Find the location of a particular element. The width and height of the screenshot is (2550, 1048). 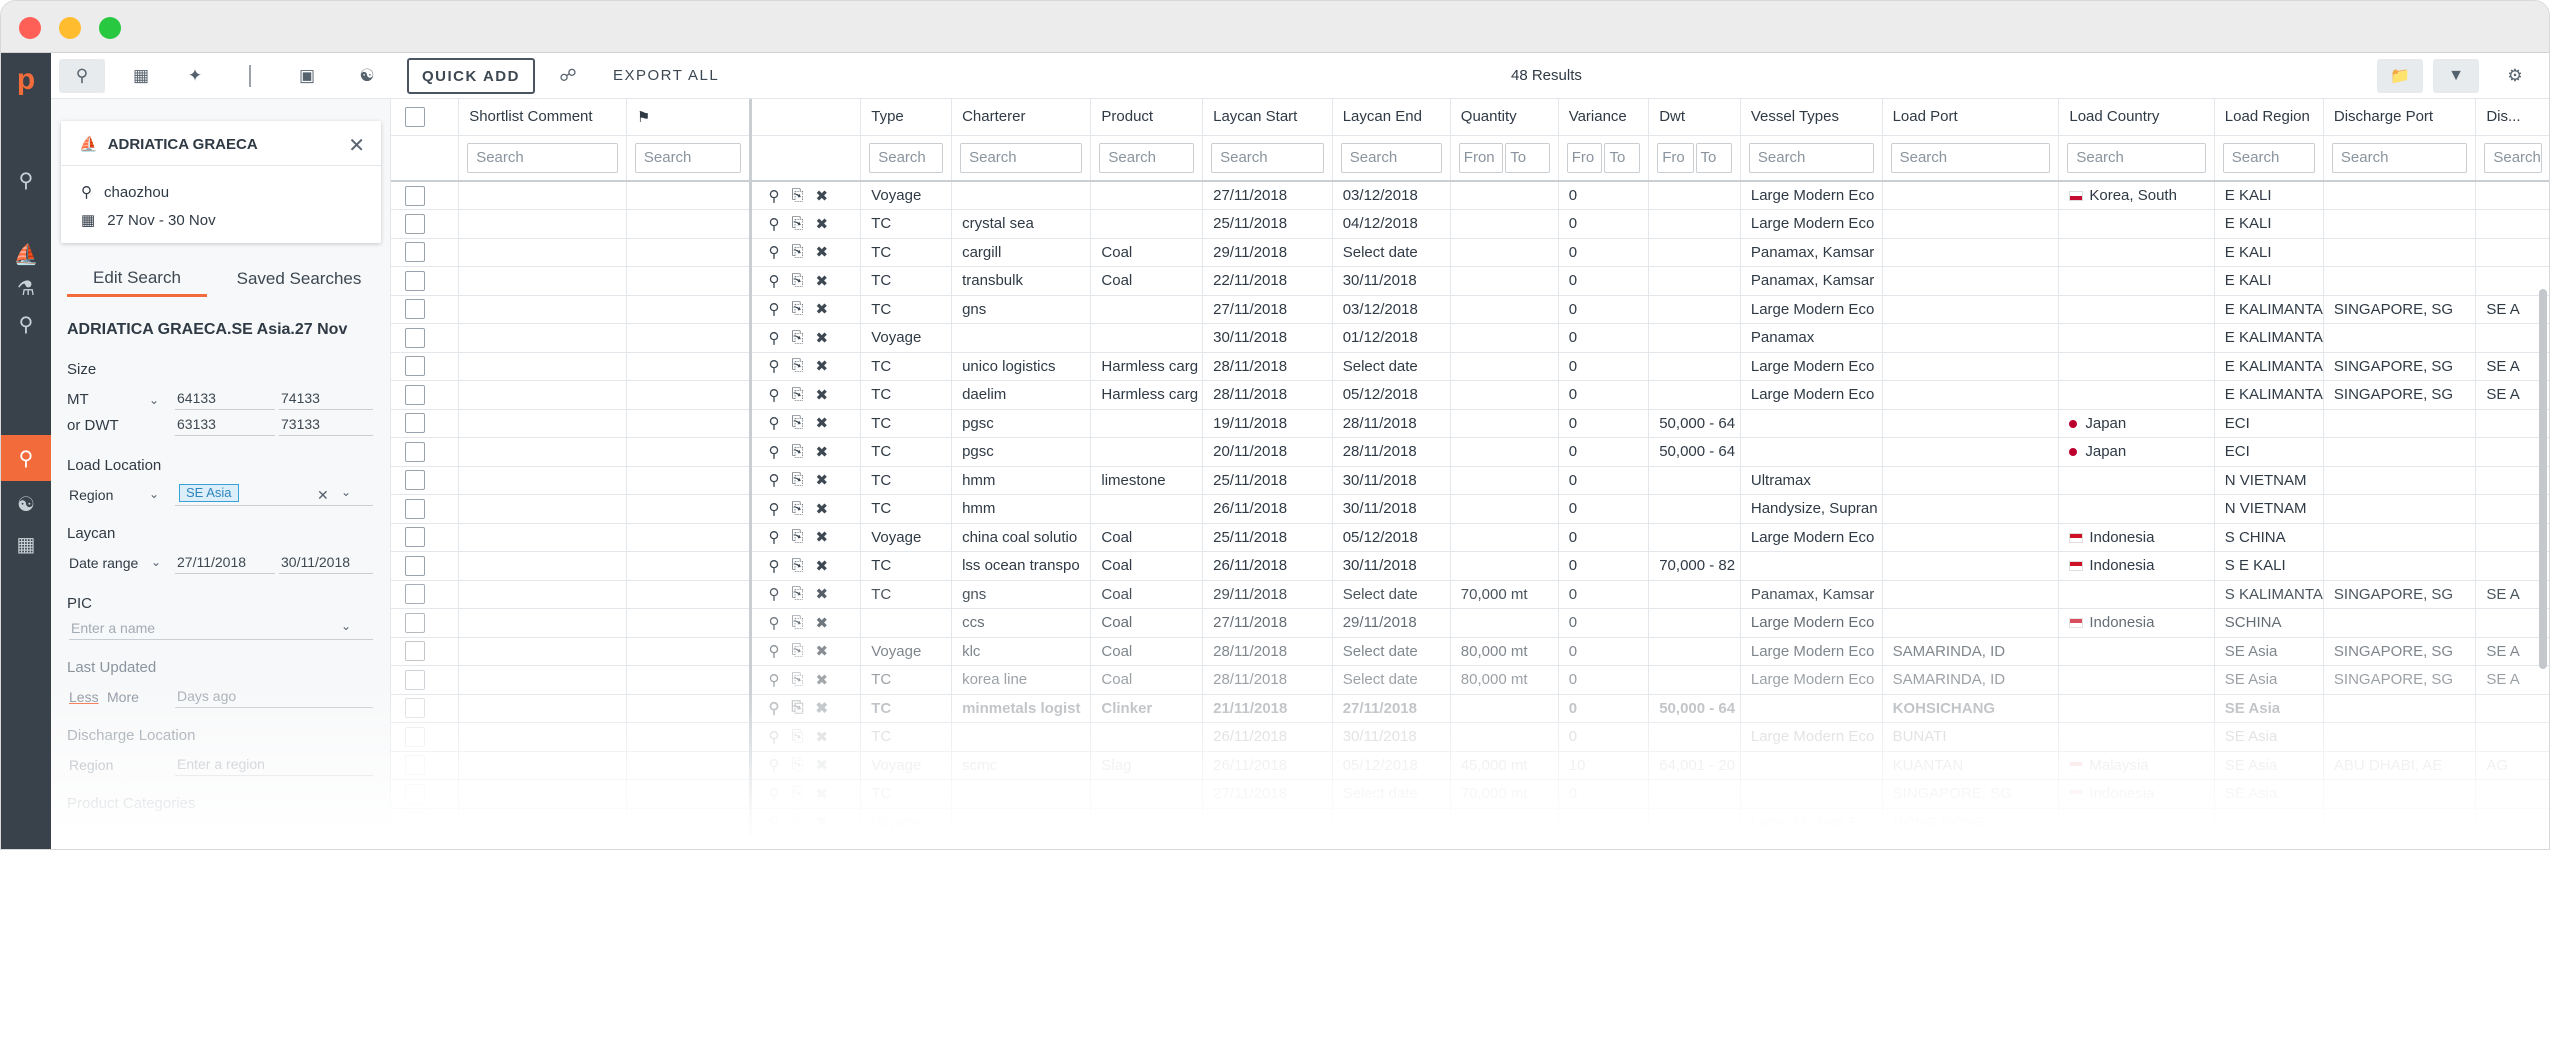

size-from-input: 64133 is located at coordinates (225, 399).